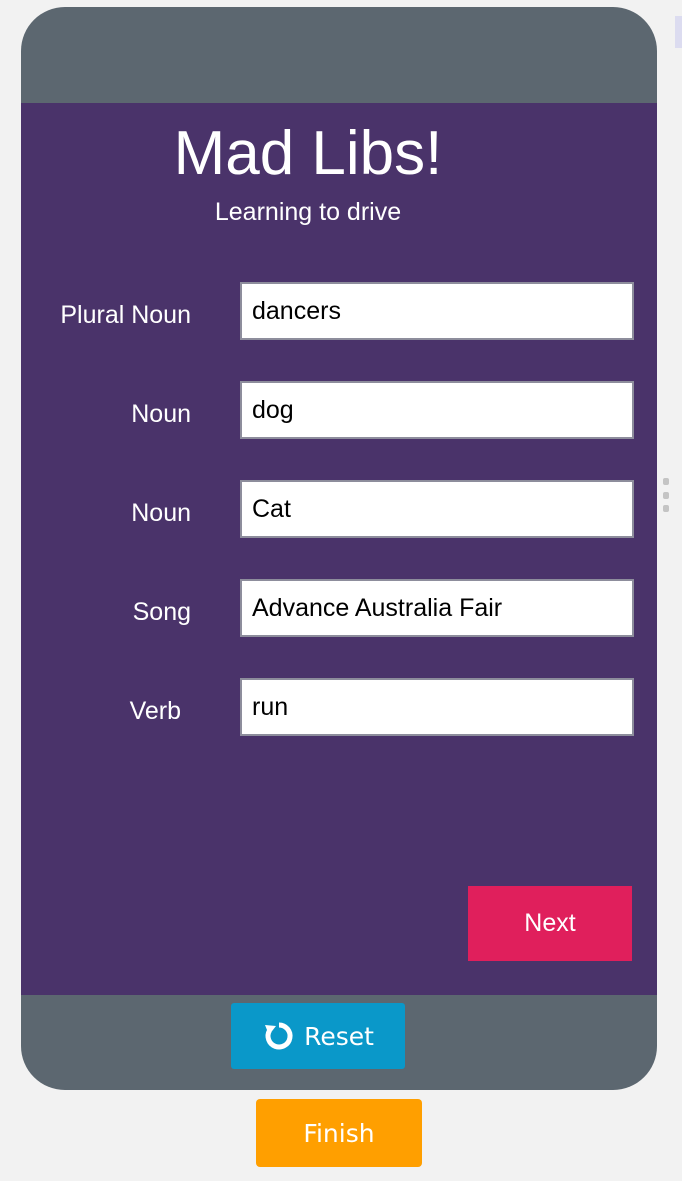 The width and height of the screenshot is (682, 1181). What do you see at coordinates (437, 707) in the screenshot?
I see `verb-input` at bounding box center [437, 707].